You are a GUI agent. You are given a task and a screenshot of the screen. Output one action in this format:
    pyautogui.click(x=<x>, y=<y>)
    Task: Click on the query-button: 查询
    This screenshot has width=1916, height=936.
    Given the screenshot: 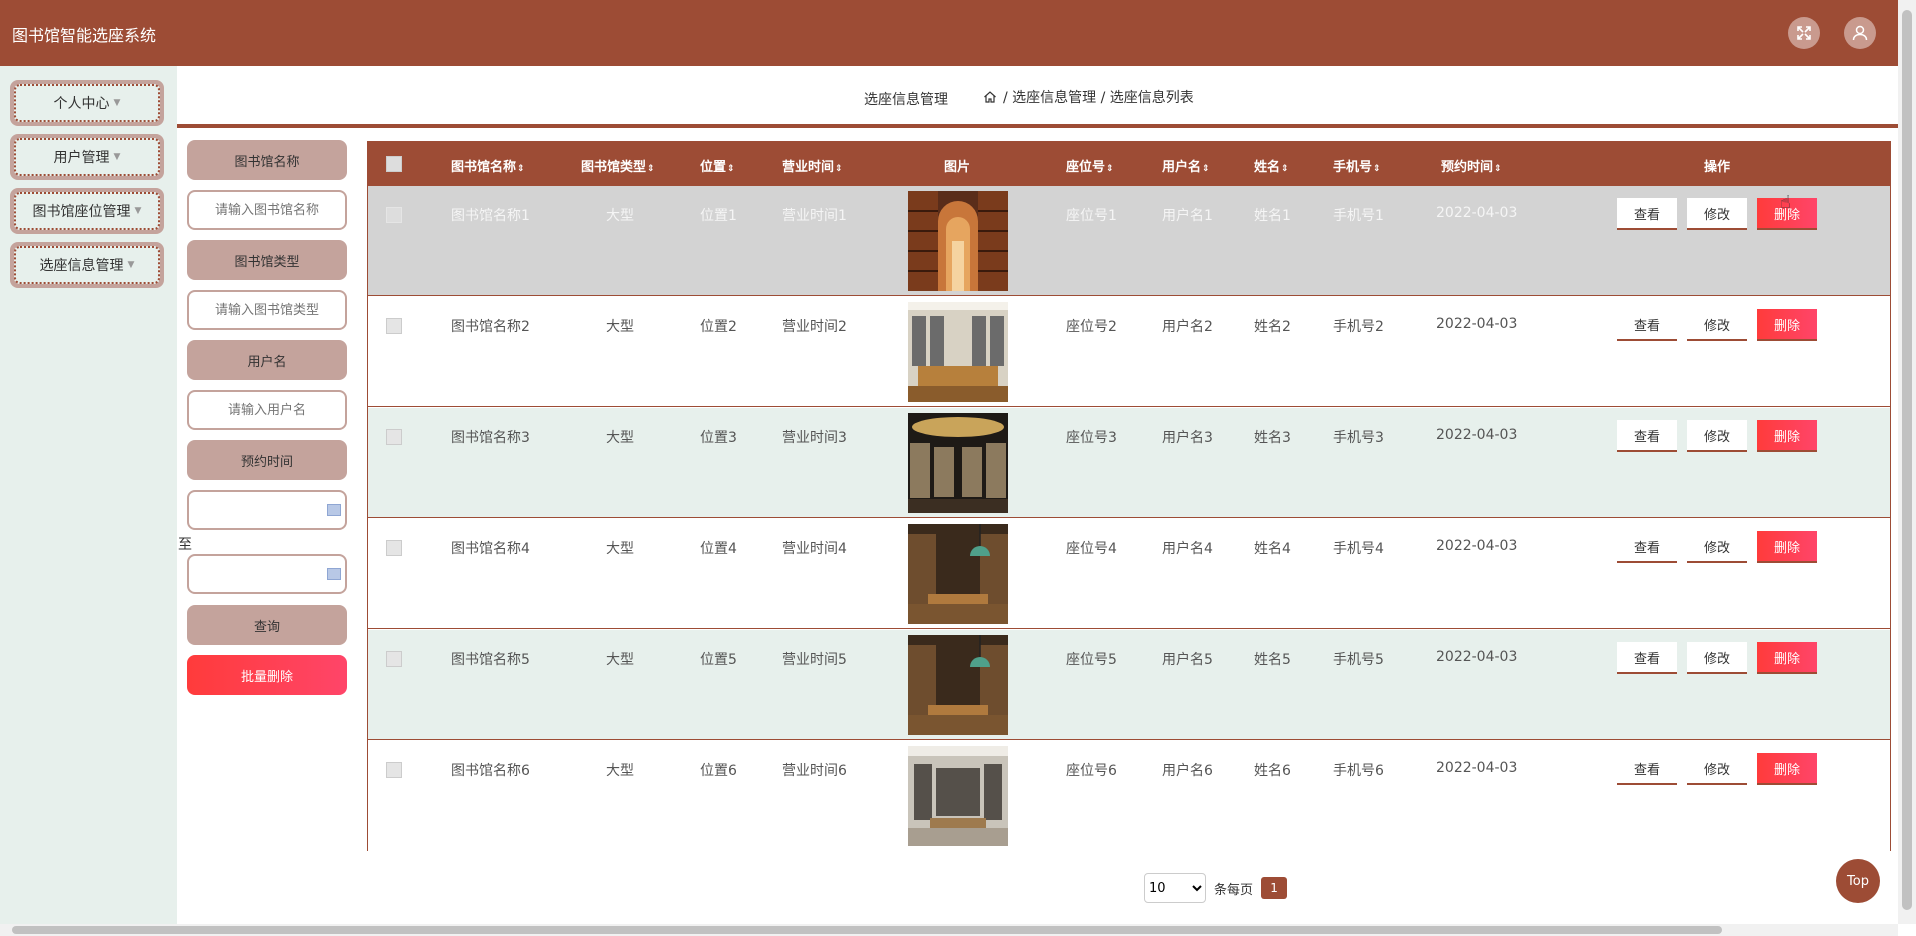 What is the action you would take?
    pyautogui.click(x=267, y=625)
    